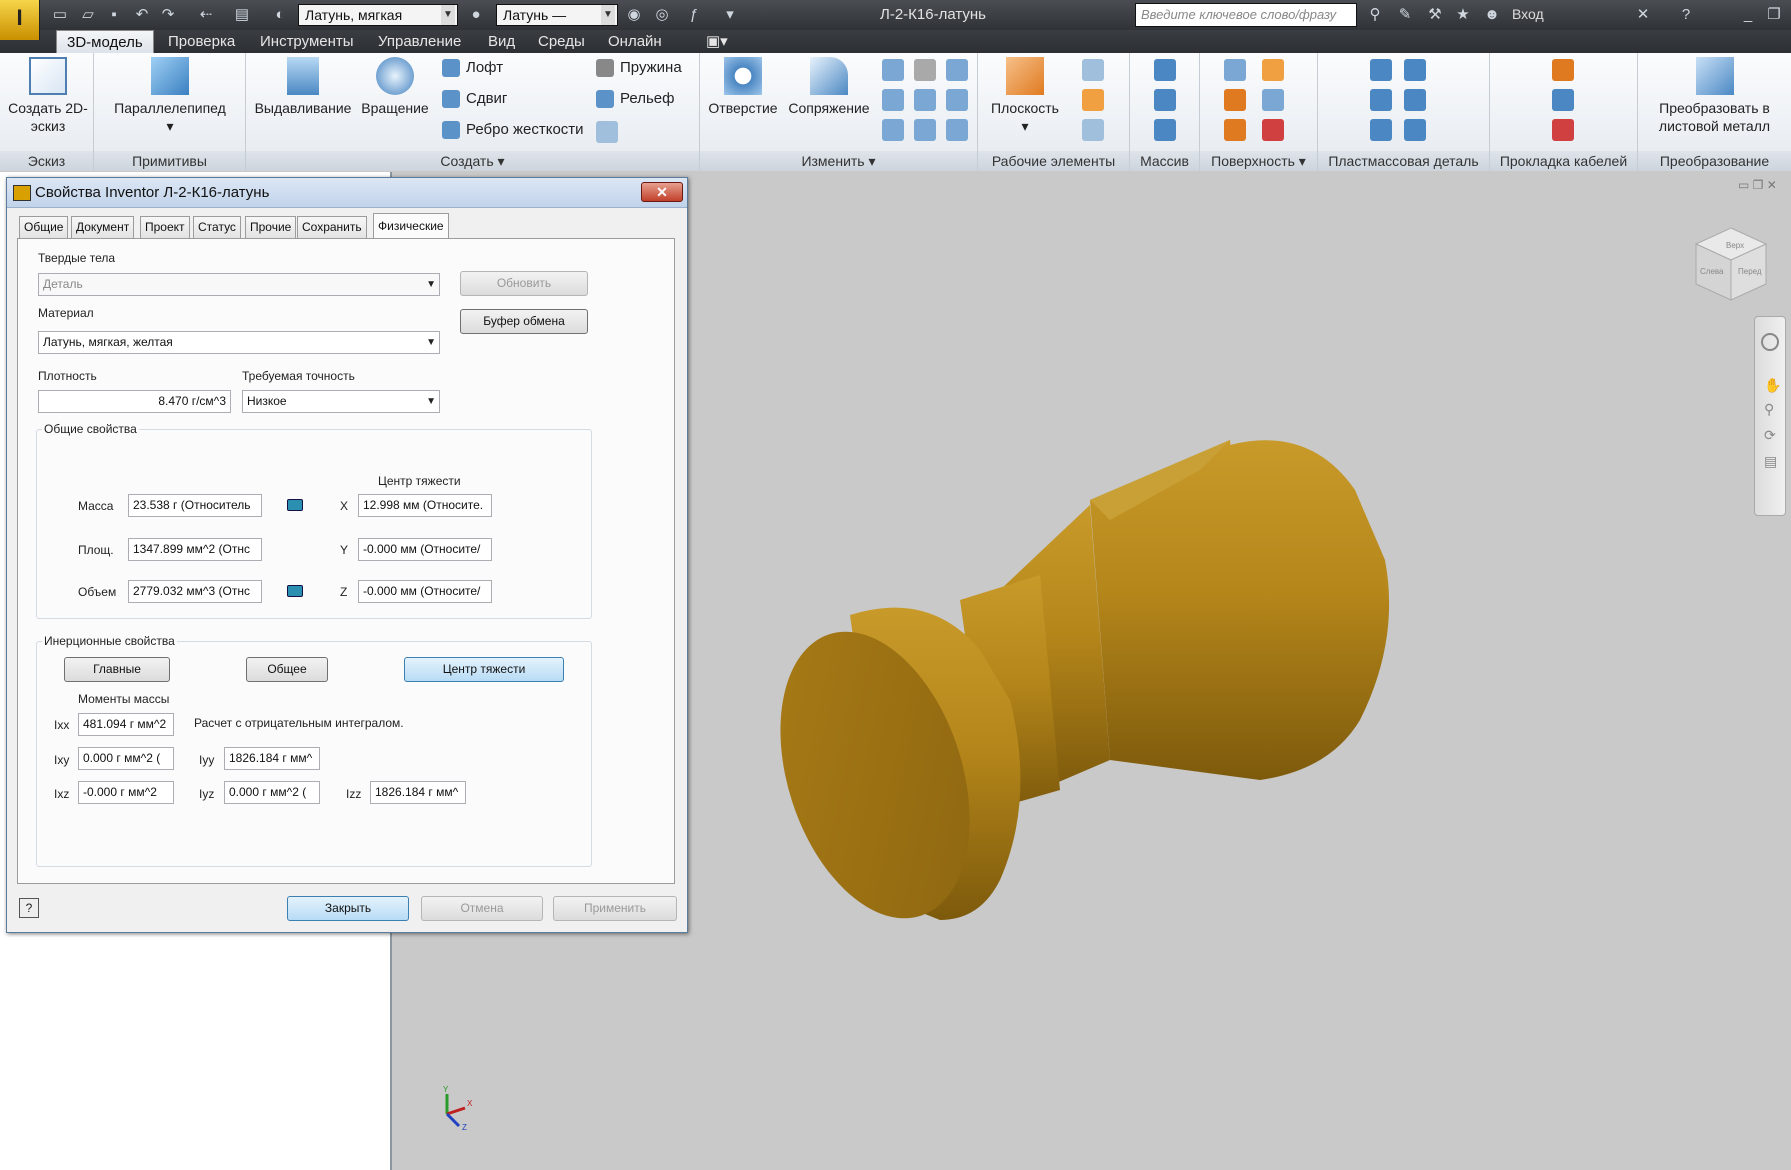 Image resolution: width=1791 pixels, height=1170 pixels. I want to click on mass-field: 23.538 г (Относитель, so click(195, 505).